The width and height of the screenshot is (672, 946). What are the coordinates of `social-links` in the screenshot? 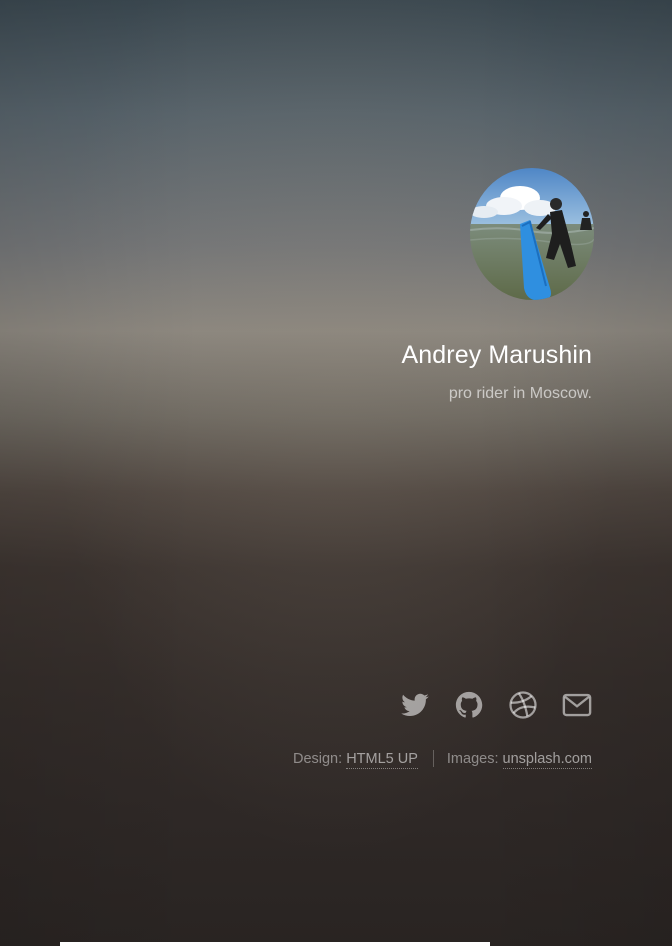 It's located at (496, 705).